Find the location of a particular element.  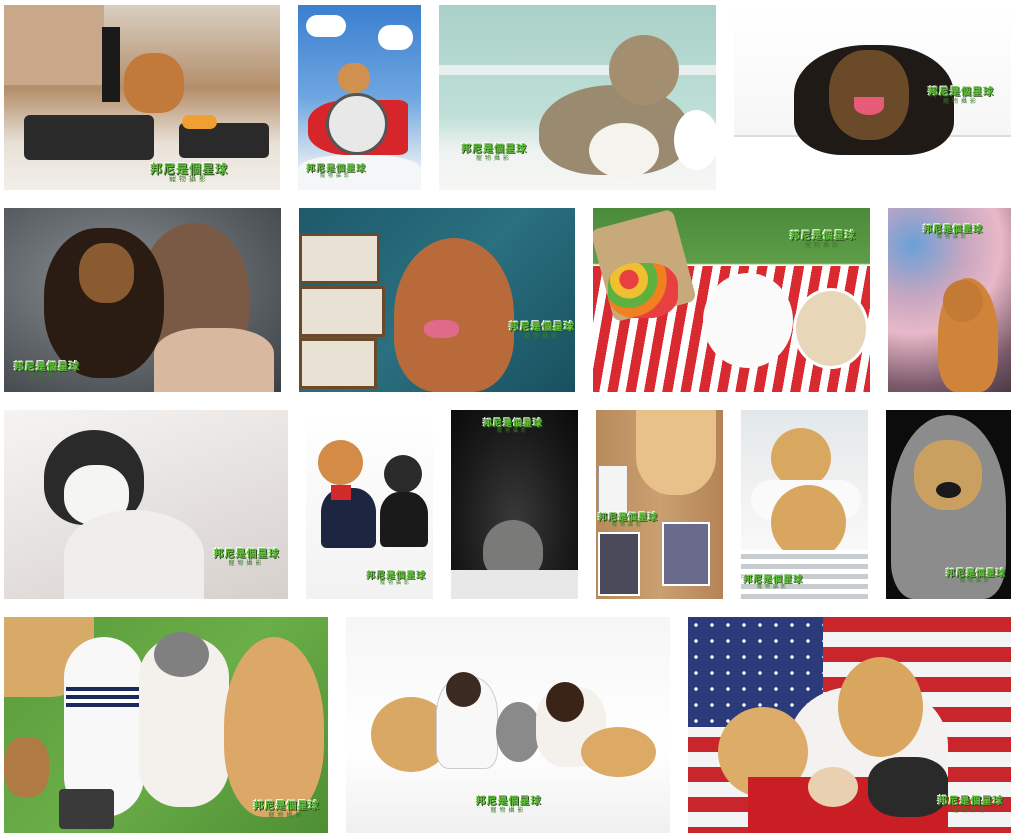

gallery-photo-shiba-airplane: 邦尼是個星球 寵物攝影 is located at coordinates (359, 97).